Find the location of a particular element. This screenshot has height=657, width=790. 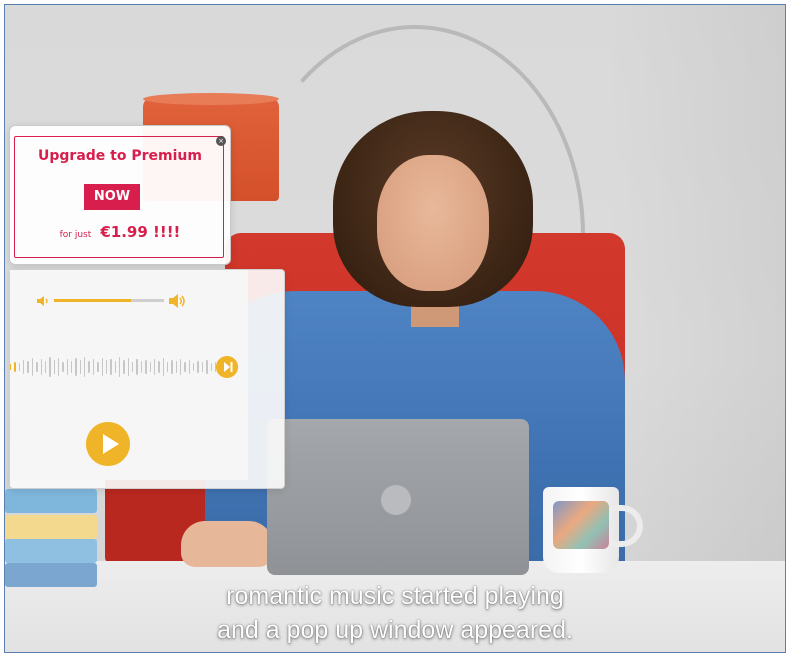

premium-title: Upgrade to Premium is located at coordinates (120, 156).